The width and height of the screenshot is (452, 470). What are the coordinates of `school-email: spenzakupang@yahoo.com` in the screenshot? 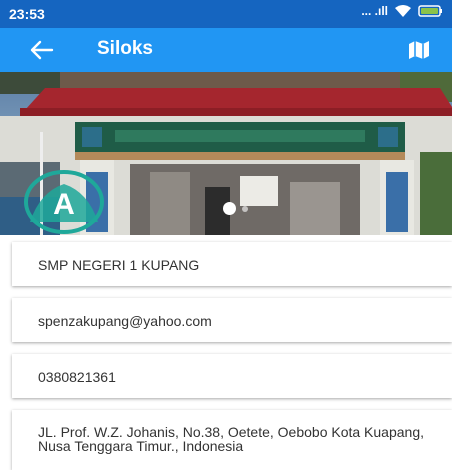 It's located at (125, 321).